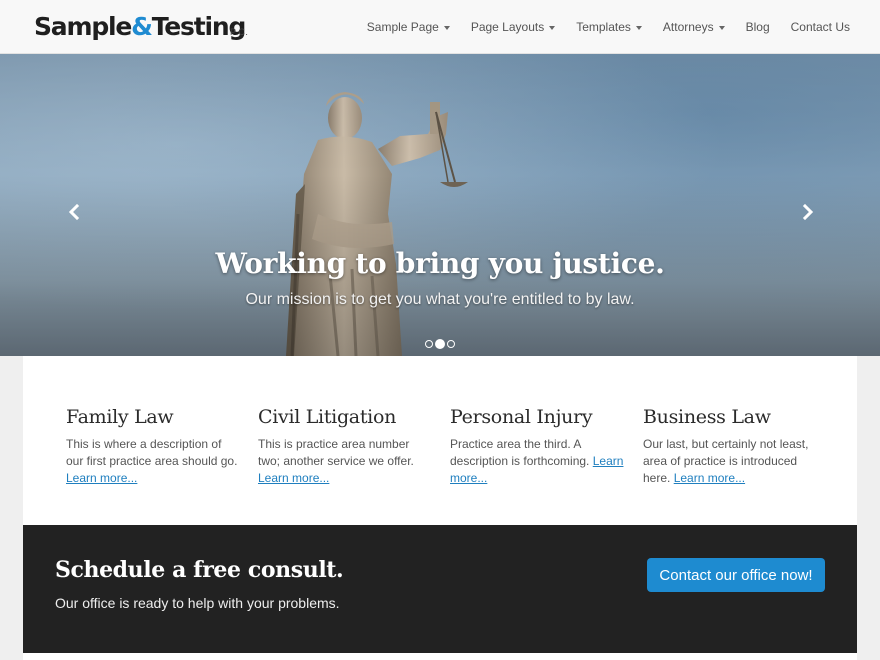  Describe the element at coordinates (440, 656) in the screenshot. I see `content-bottom-strip` at that location.